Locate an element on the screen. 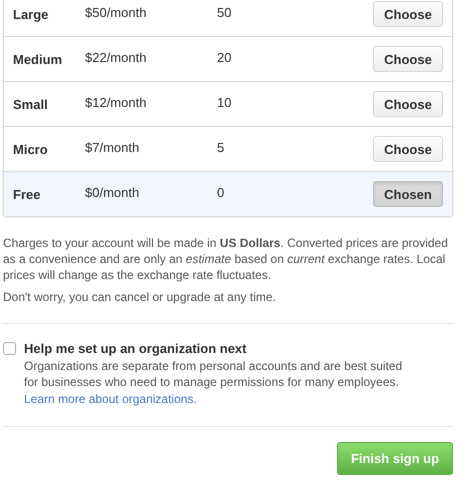  choose-button: Chosen is located at coordinates (408, 194).